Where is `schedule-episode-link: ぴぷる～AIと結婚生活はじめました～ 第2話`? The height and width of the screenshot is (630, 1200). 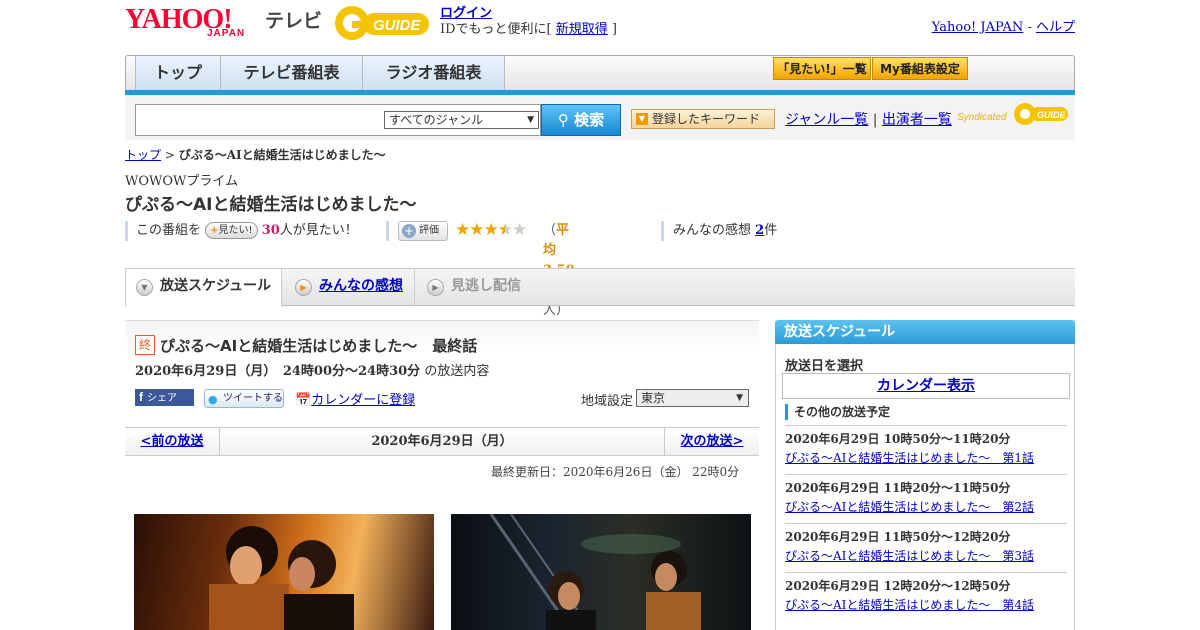 schedule-episode-link: ぴぷる～AIと結婚生活はじめました～ 第2話 is located at coordinates (909, 507).